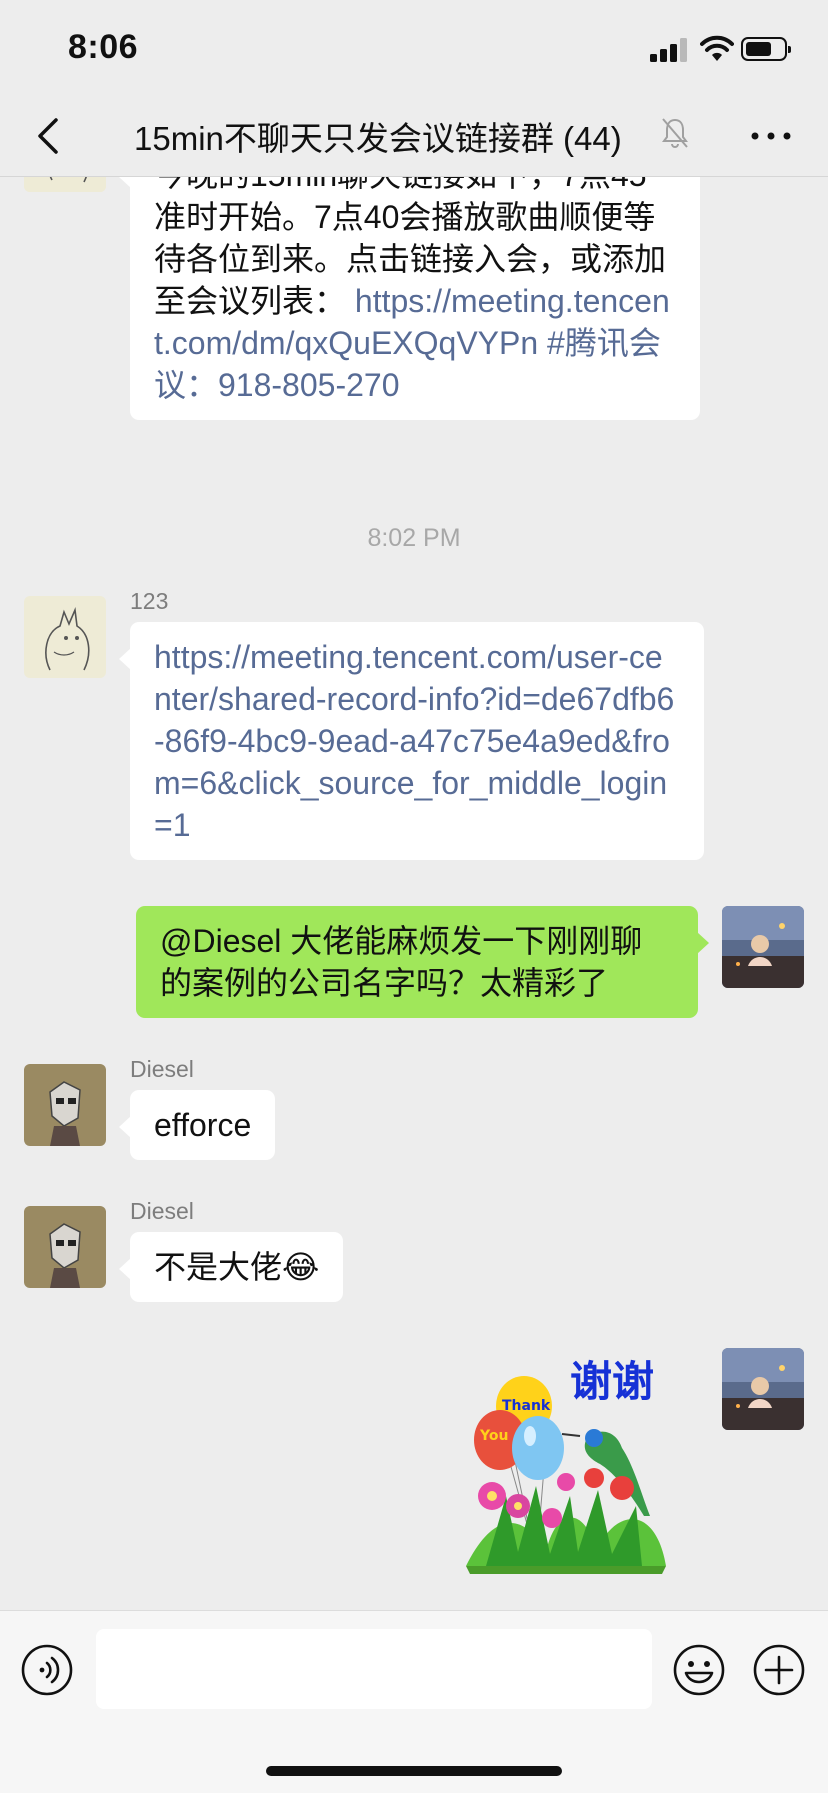  What do you see at coordinates (586, 1468) in the screenshot?
I see `thank-you-sticker: 谢谢 Thank You` at bounding box center [586, 1468].